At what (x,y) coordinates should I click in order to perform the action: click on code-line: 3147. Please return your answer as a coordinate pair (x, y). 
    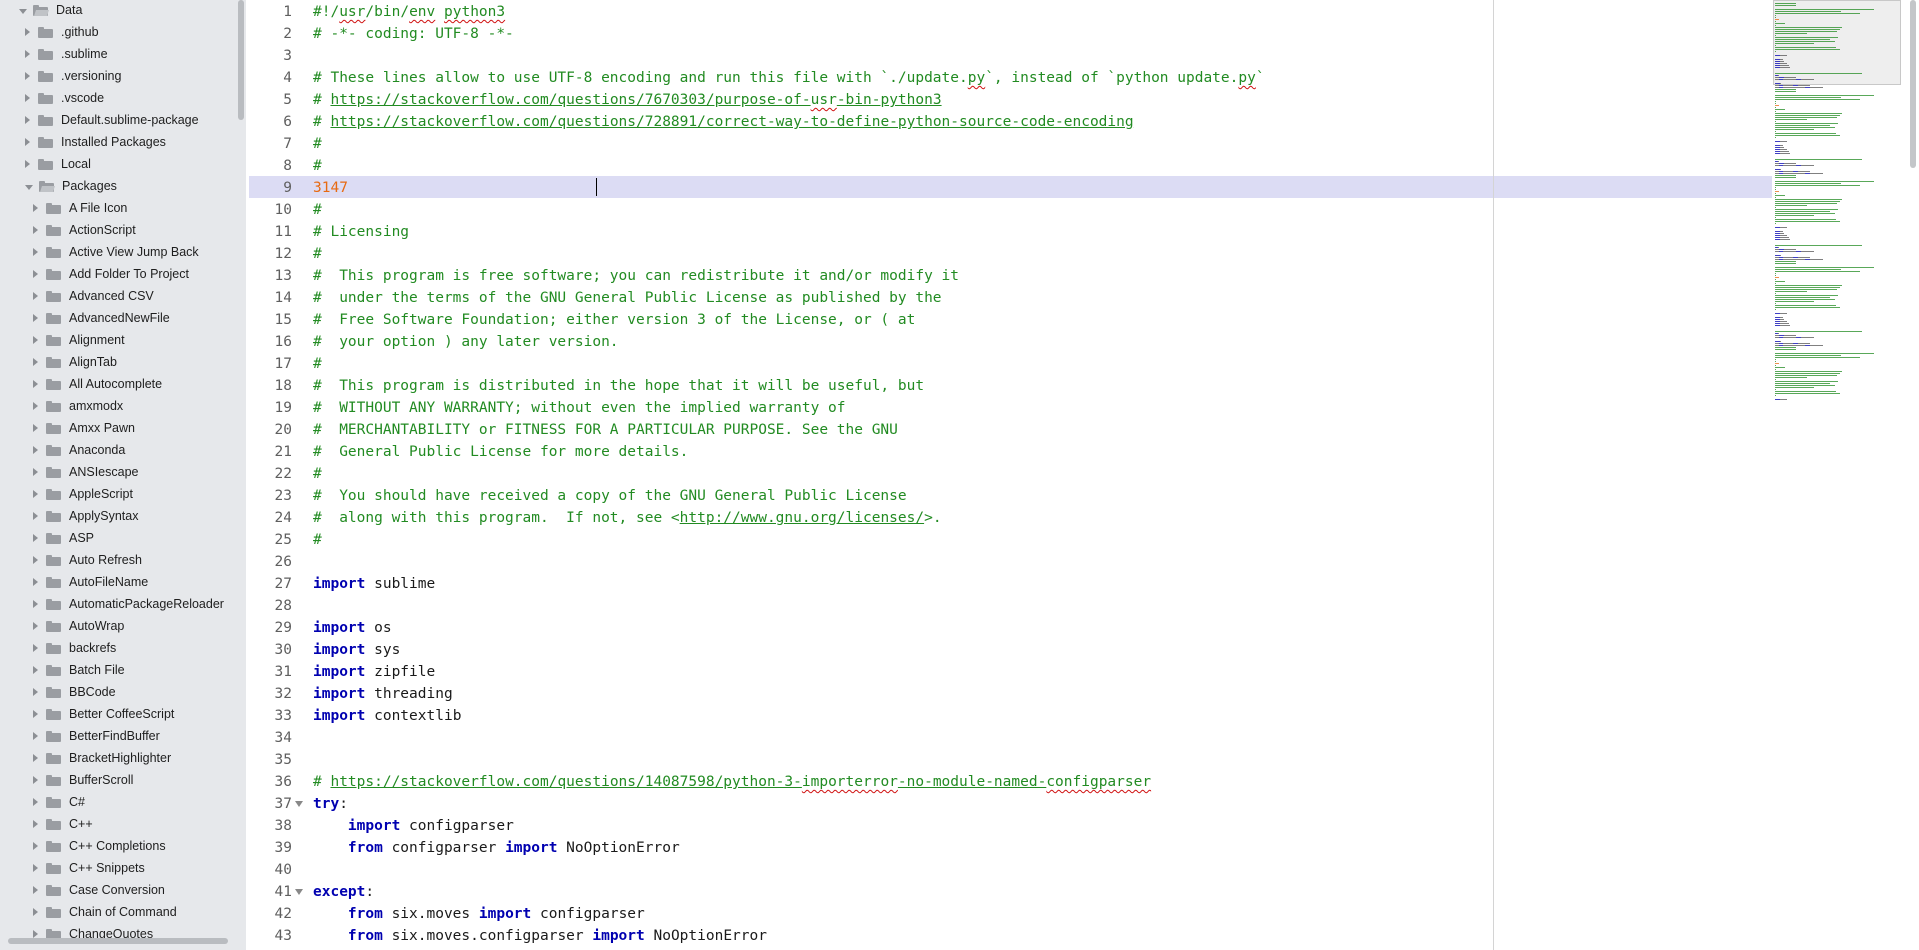
    Looking at the image, I should click on (330, 188).